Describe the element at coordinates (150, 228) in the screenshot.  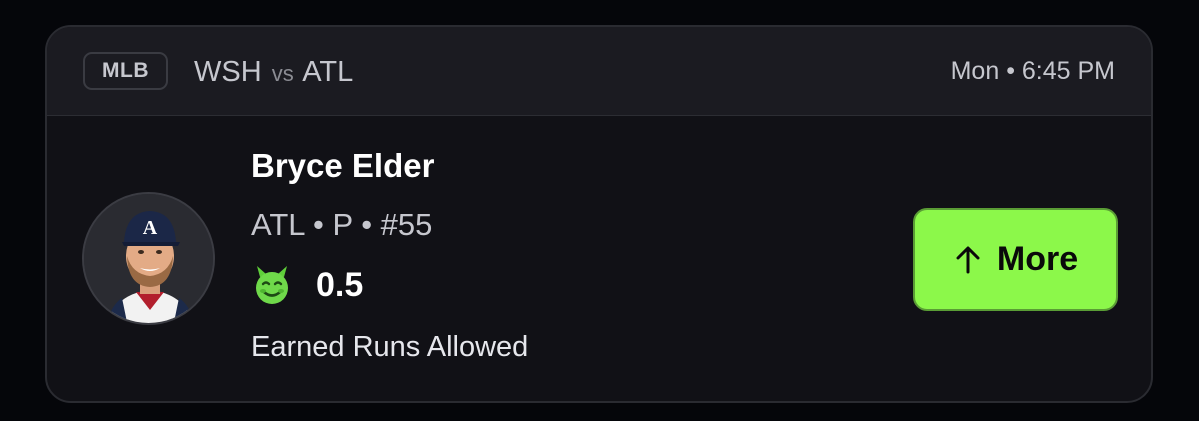
I see `svg-text: A` at that location.